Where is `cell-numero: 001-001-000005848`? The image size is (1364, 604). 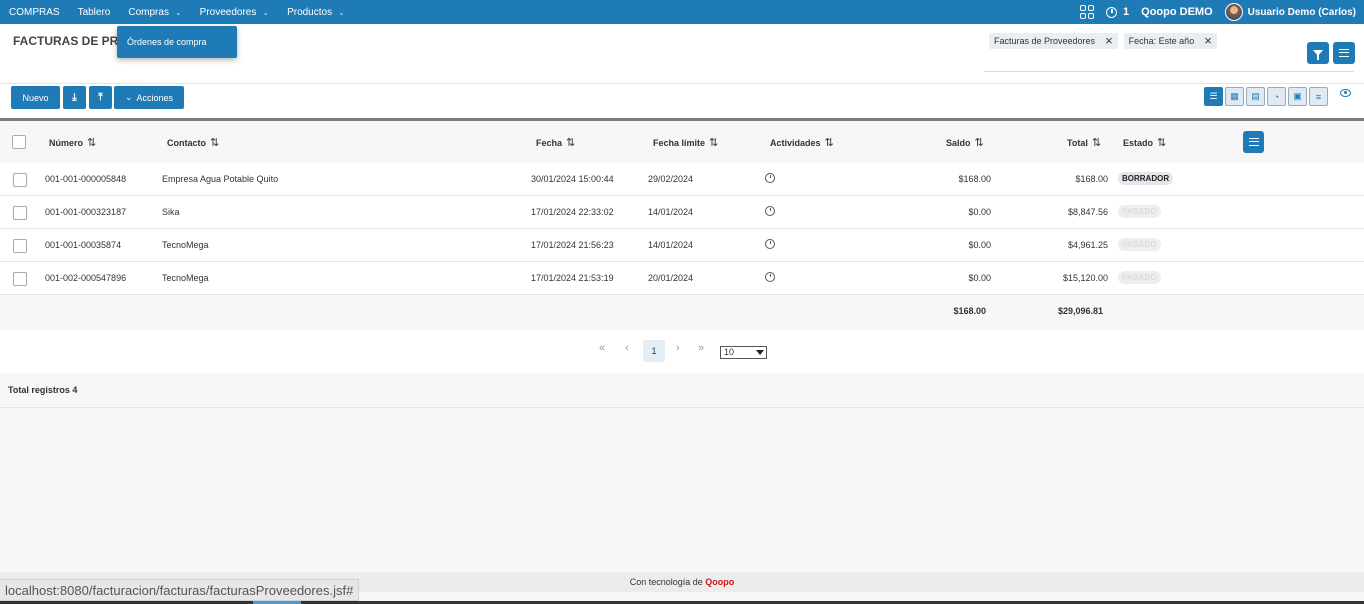 cell-numero: 001-001-000005848 is located at coordinates (86, 179).